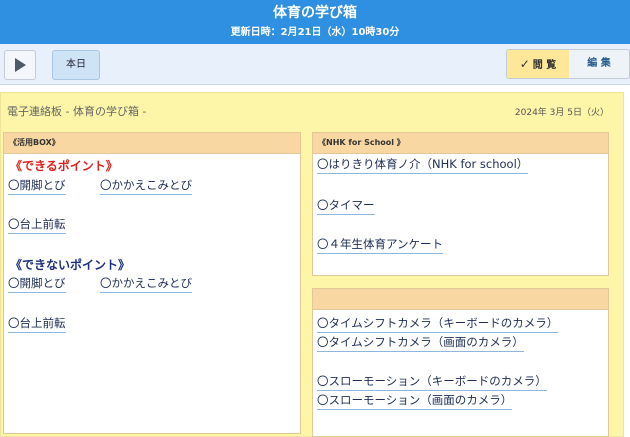 The image size is (630, 437). I want to click on mode-toggle: ✓ 閲 覧 編 集, so click(568, 64).